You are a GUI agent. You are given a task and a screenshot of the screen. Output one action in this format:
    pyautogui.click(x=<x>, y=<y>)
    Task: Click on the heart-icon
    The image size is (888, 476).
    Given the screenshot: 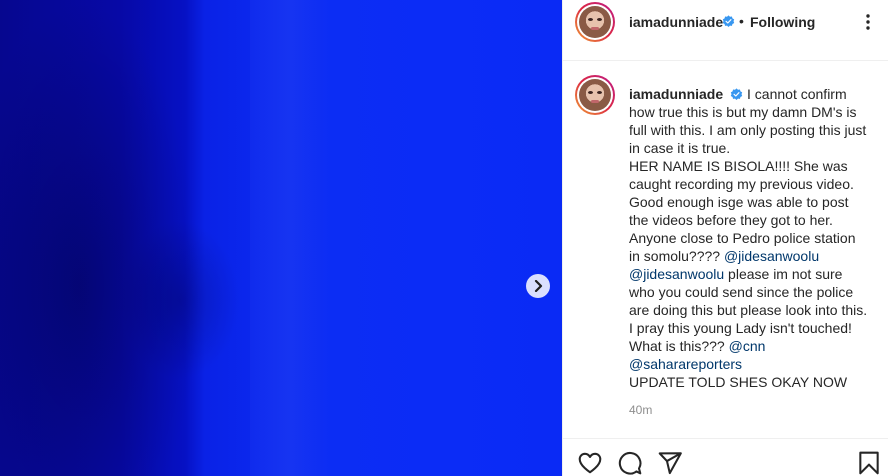 What is the action you would take?
    pyautogui.click(x=590, y=463)
    